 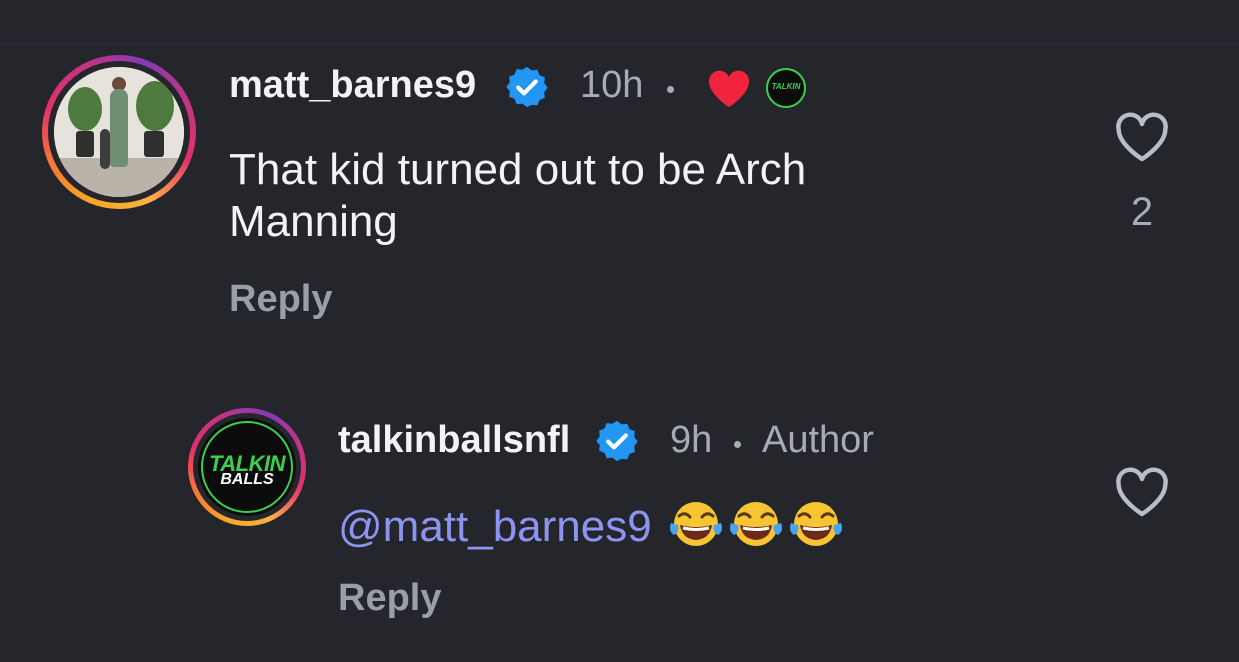 I want to click on avatar: TALKIN BALLS, so click(x=247, y=467).